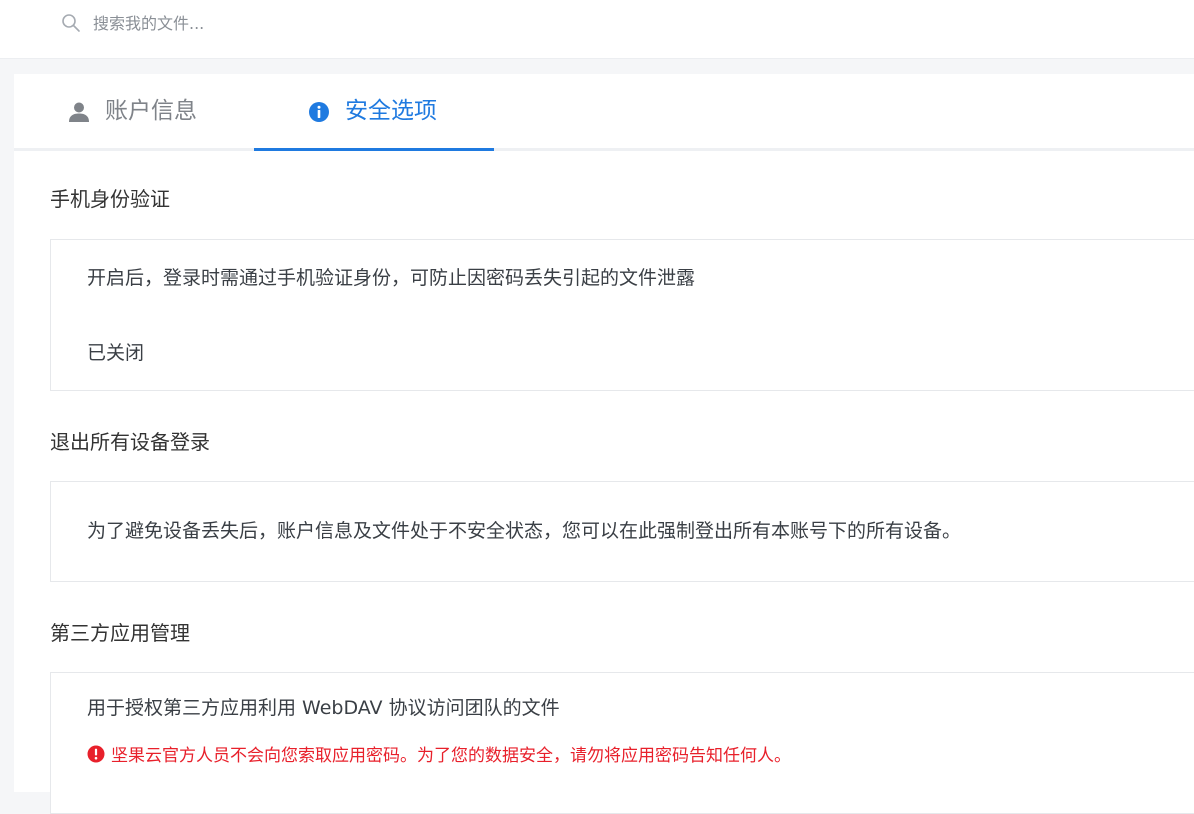  What do you see at coordinates (96, 754) in the screenshot?
I see `warning-icon` at bounding box center [96, 754].